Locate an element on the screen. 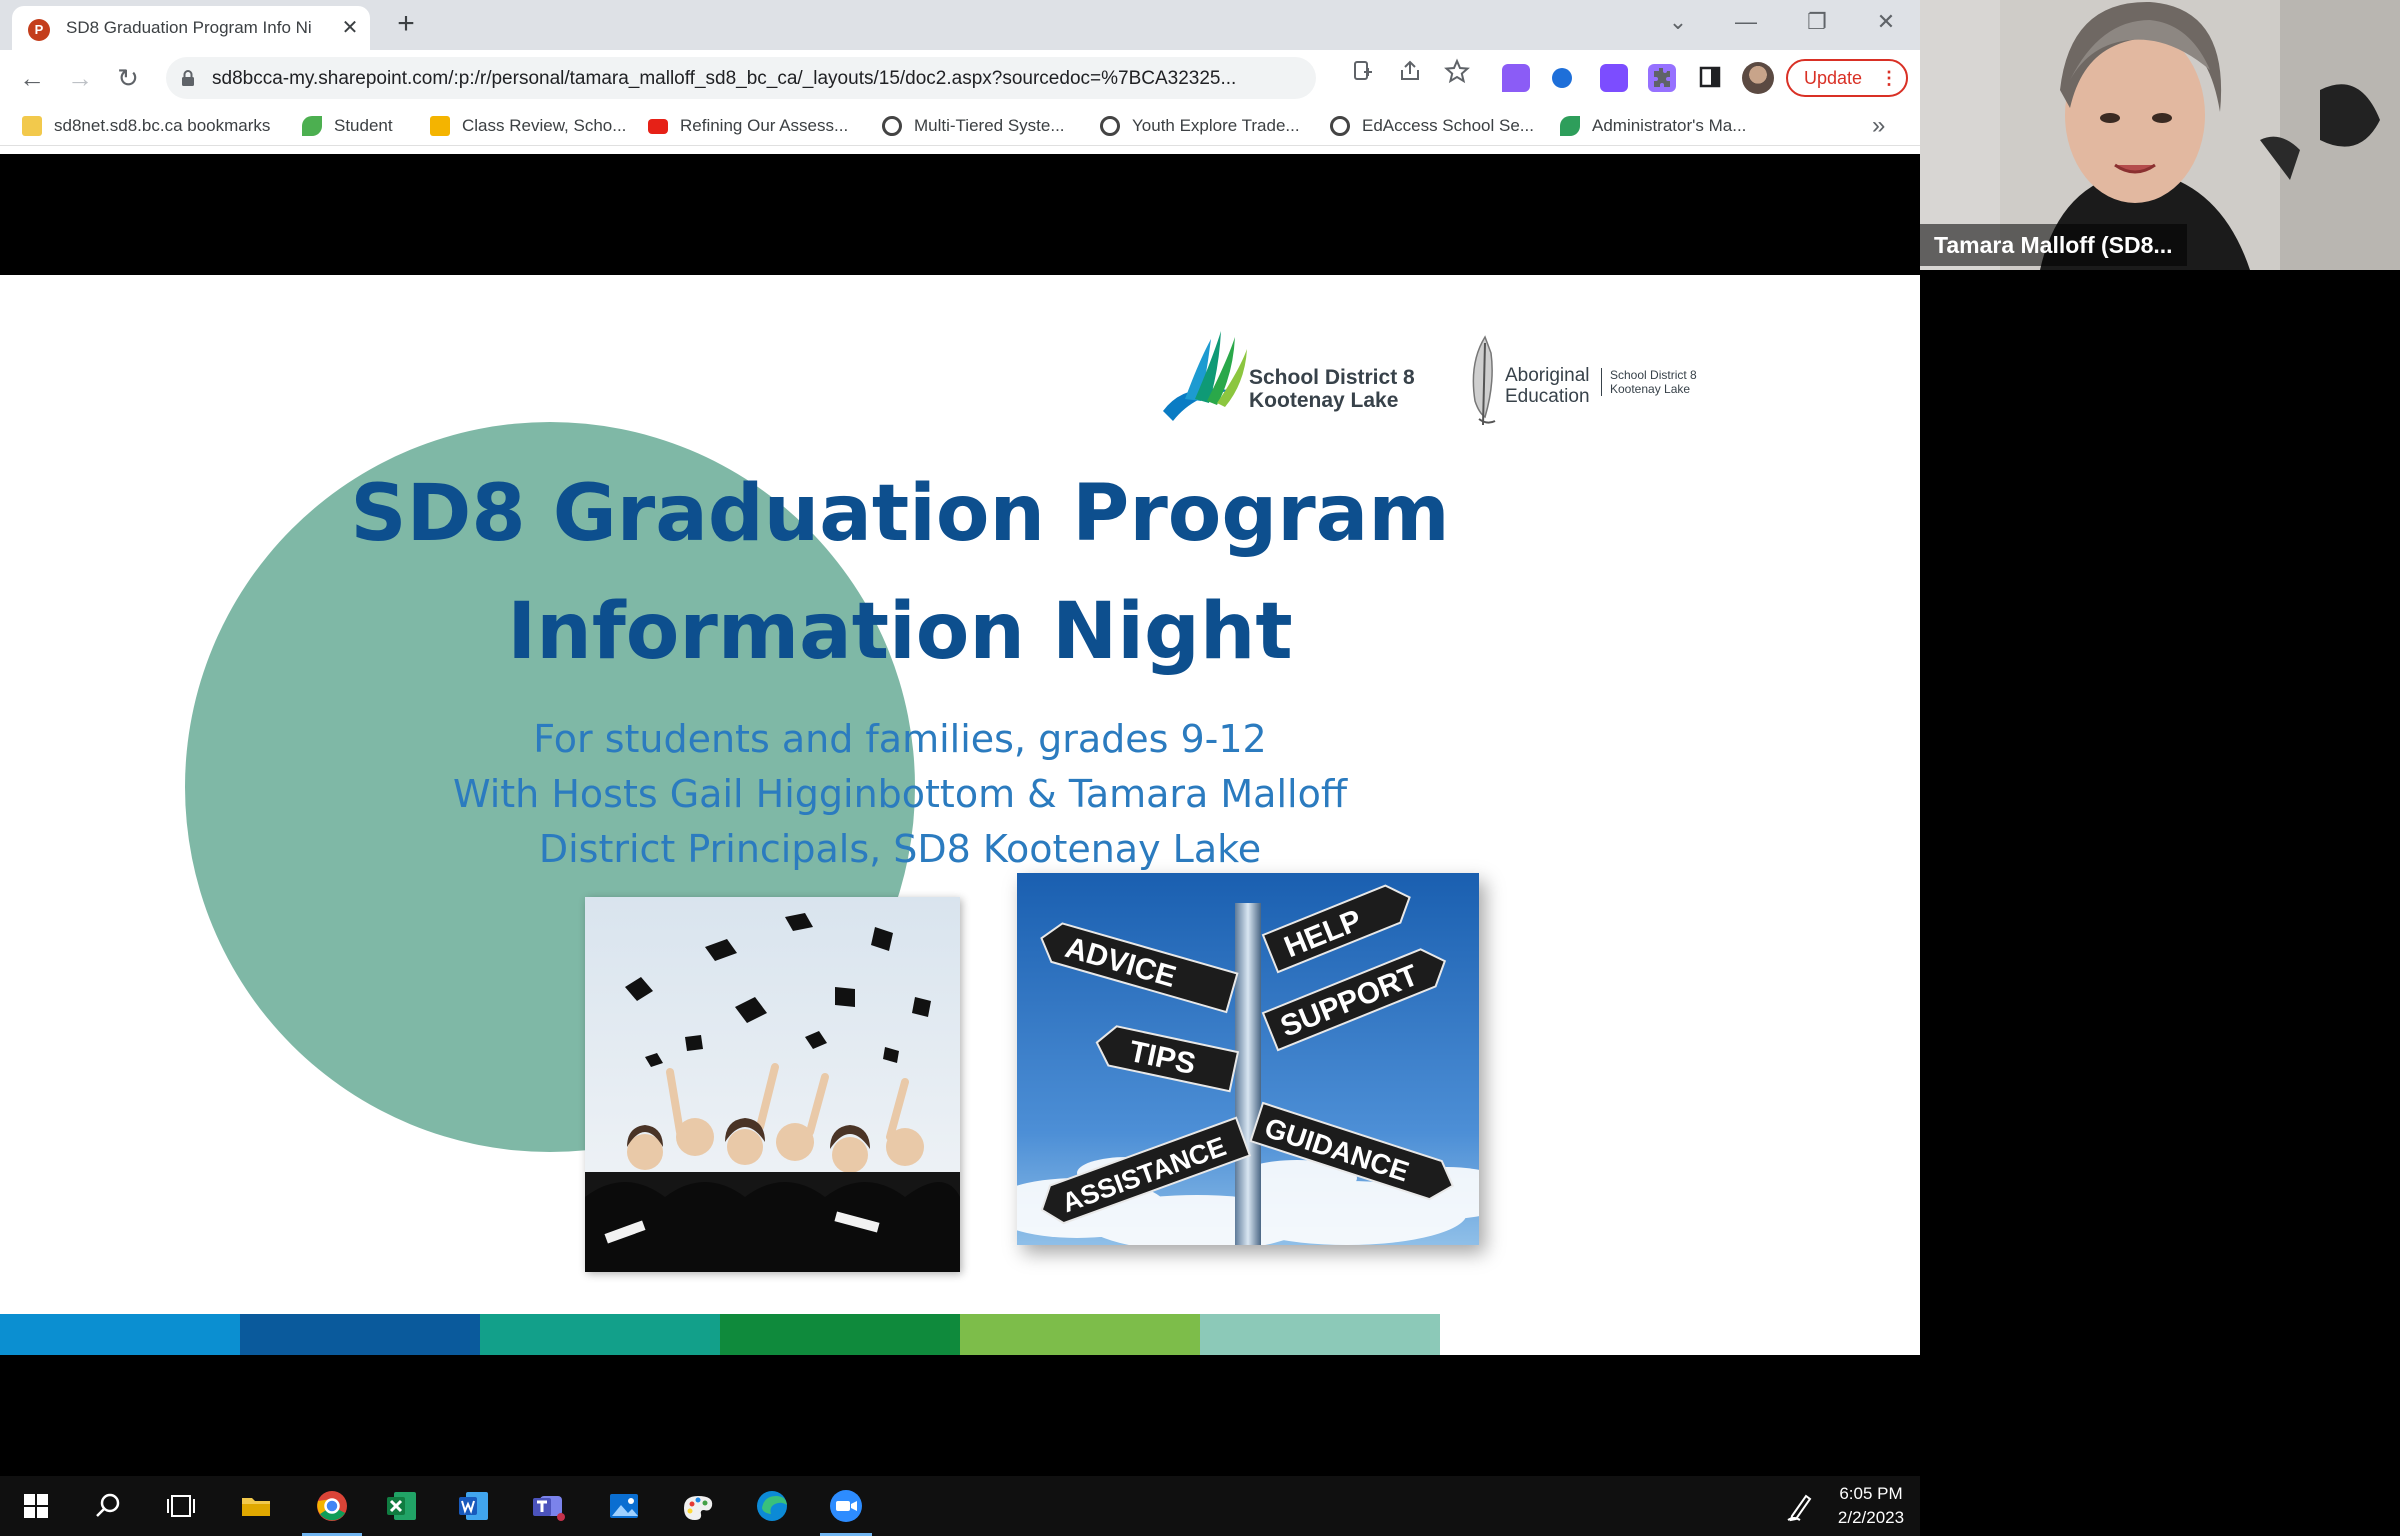 The width and height of the screenshot is (2400, 1536). bookmark-star-icon is located at coordinates (1457, 71).